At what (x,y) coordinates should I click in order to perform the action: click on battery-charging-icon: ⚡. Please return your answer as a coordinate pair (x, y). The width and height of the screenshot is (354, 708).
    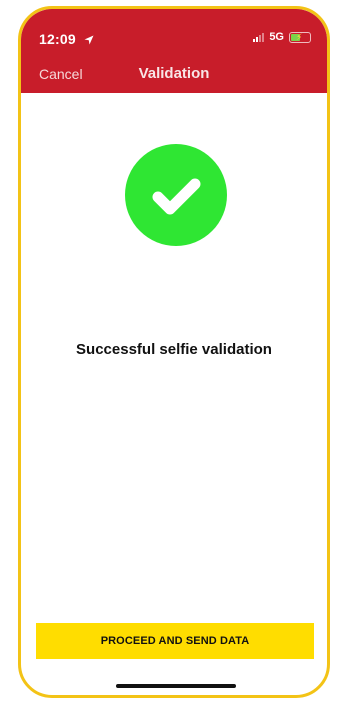
    Looking at the image, I should click on (300, 37).